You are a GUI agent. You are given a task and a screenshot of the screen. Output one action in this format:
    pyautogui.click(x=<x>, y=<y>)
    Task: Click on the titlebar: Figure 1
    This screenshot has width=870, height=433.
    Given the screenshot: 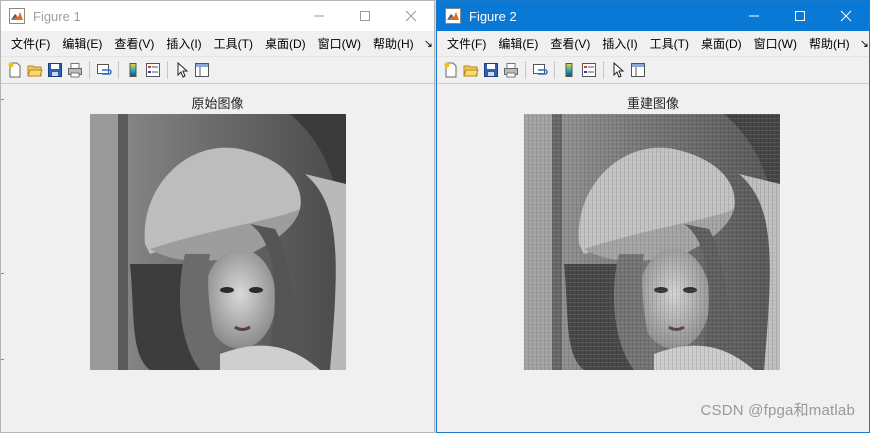 What is the action you would take?
    pyautogui.click(x=217, y=16)
    